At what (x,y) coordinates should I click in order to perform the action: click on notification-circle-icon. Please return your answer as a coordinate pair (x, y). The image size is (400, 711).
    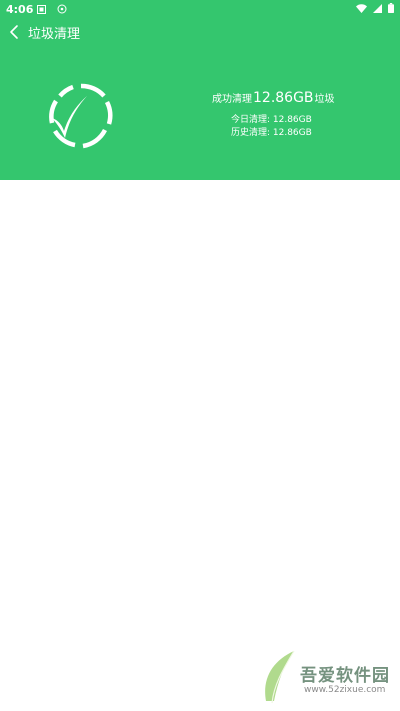
    Looking at the image, I should click on (62, 9).